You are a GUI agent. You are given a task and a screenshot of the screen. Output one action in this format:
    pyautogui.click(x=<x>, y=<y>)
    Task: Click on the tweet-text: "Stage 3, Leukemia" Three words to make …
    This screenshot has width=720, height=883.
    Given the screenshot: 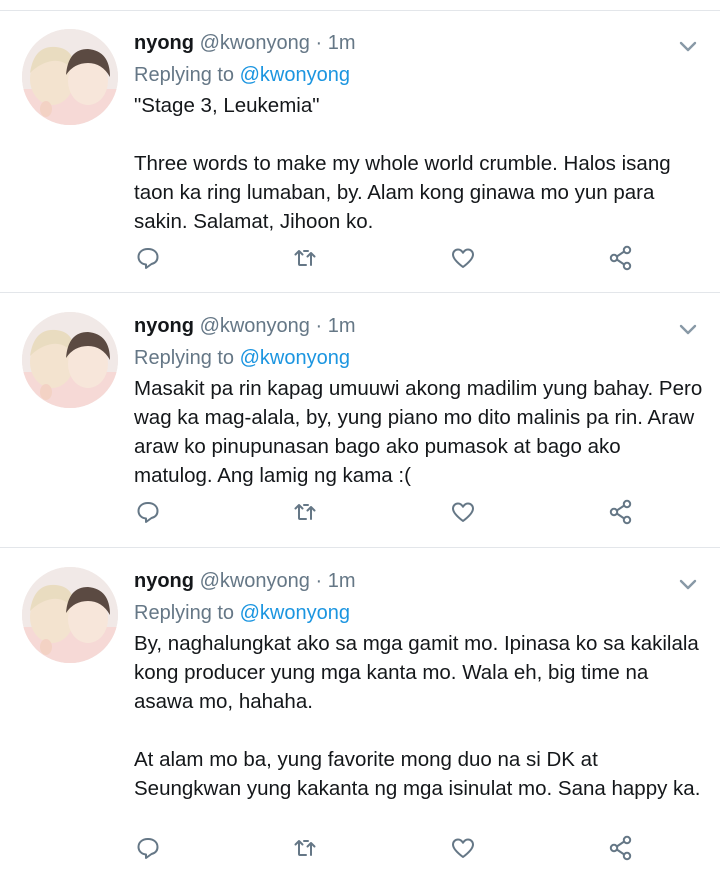 What is the action you would take?
    pyautogui.click(x=419, y=163)
    